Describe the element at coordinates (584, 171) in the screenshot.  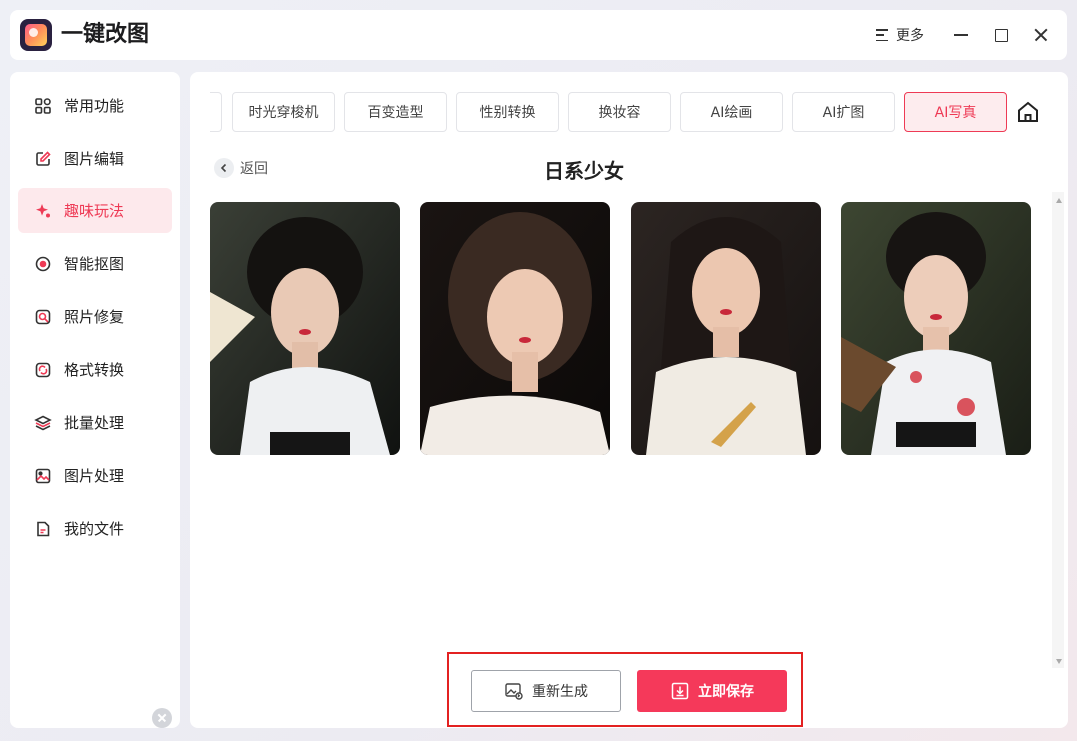
I see `page-title: 日系少女` at that location.